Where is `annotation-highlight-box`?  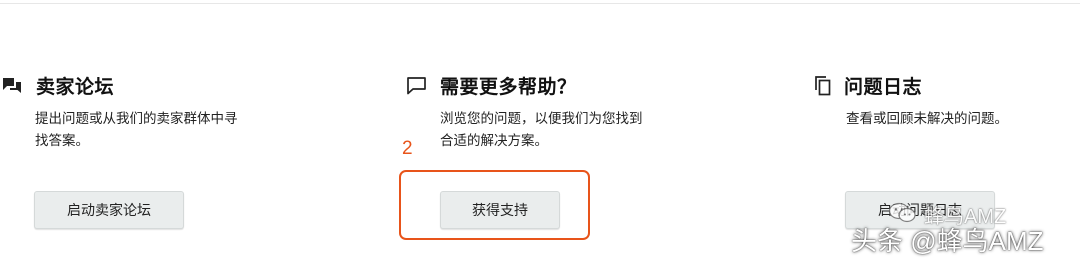
annotation-highlight-box is located at coordinates (494, 205).